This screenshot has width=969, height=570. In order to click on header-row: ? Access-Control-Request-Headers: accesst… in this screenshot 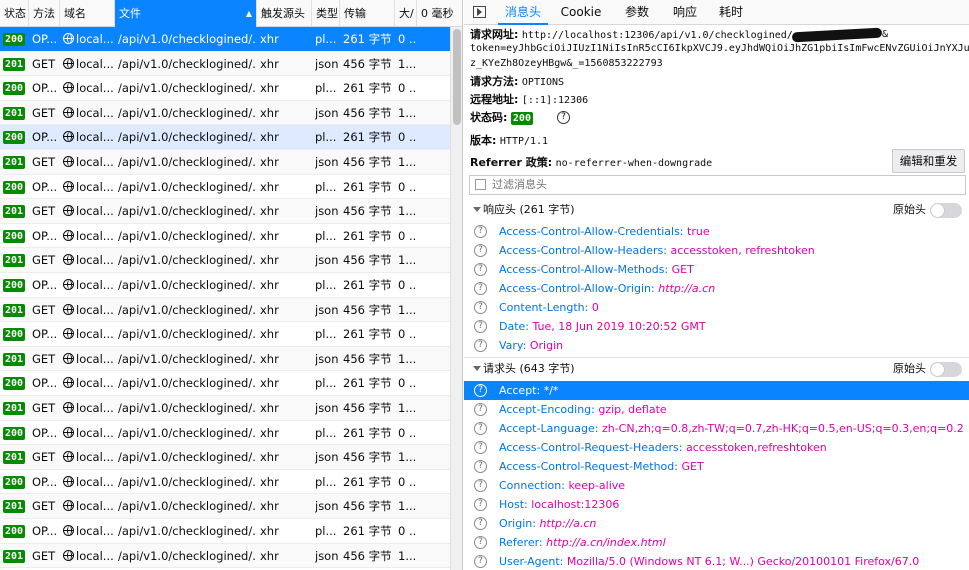, I will do `click(716, 447)`.